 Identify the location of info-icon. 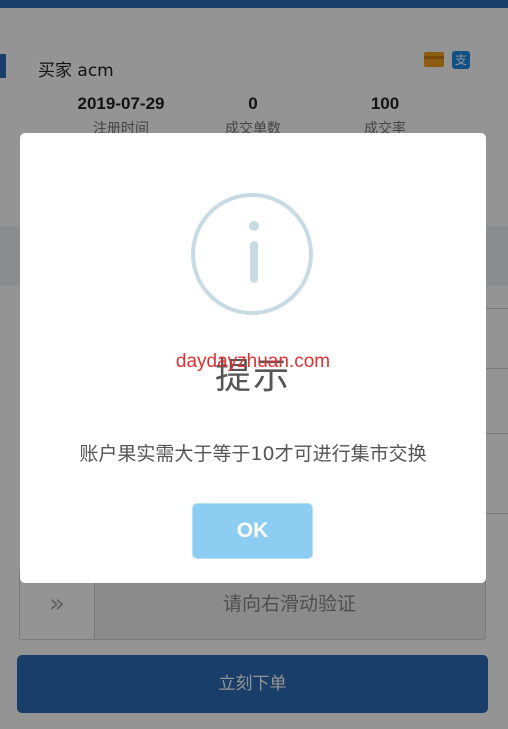
(252, 254).